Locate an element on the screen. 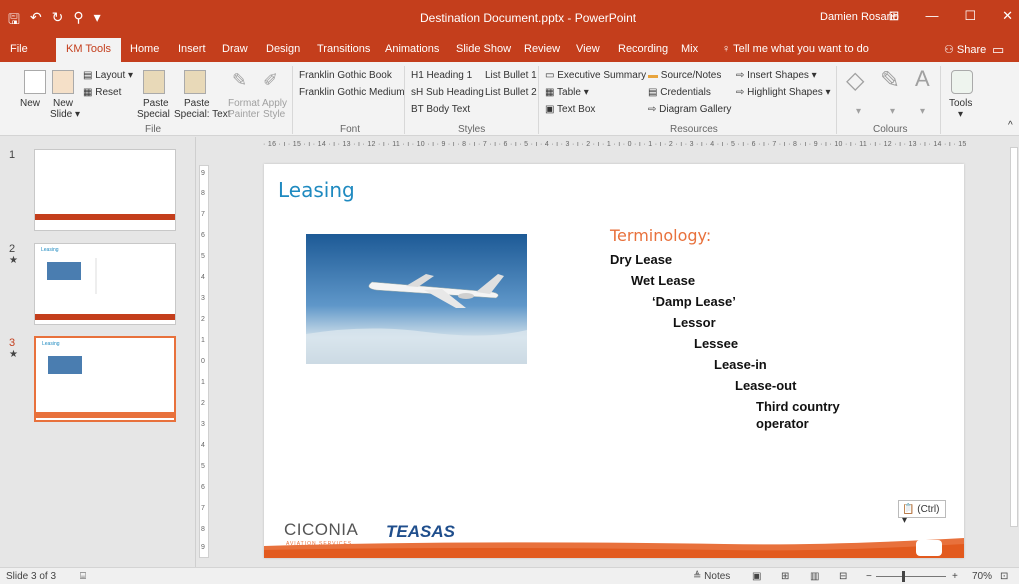 The height and width of the screenshot is (584, 1019). fill-color-icon: ◇ is located at coordinates (855, 80).